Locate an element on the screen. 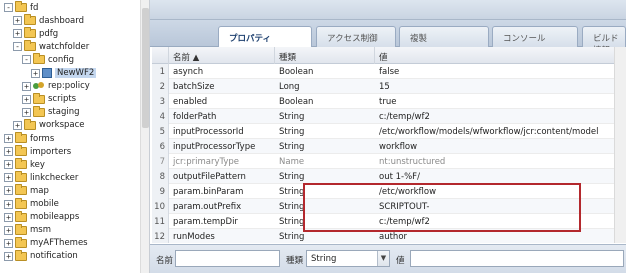 The width and height of the screenshot is (626, 273). row-number: 1 is located at coordinates (160, 71).